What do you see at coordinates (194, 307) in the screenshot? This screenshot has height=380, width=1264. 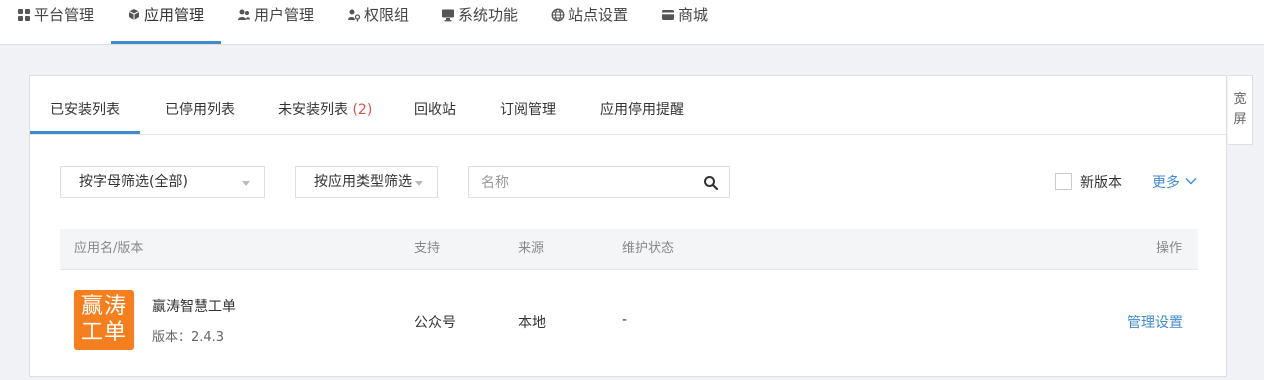 I see `app-name: 赢涛智慧工单` at bounding box center [194, 307].